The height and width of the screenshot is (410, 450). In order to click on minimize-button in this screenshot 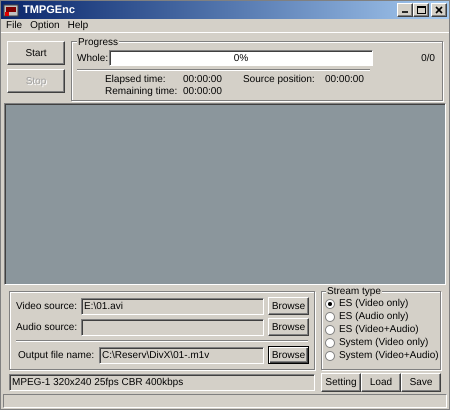, I will do `click(405, 10)`.